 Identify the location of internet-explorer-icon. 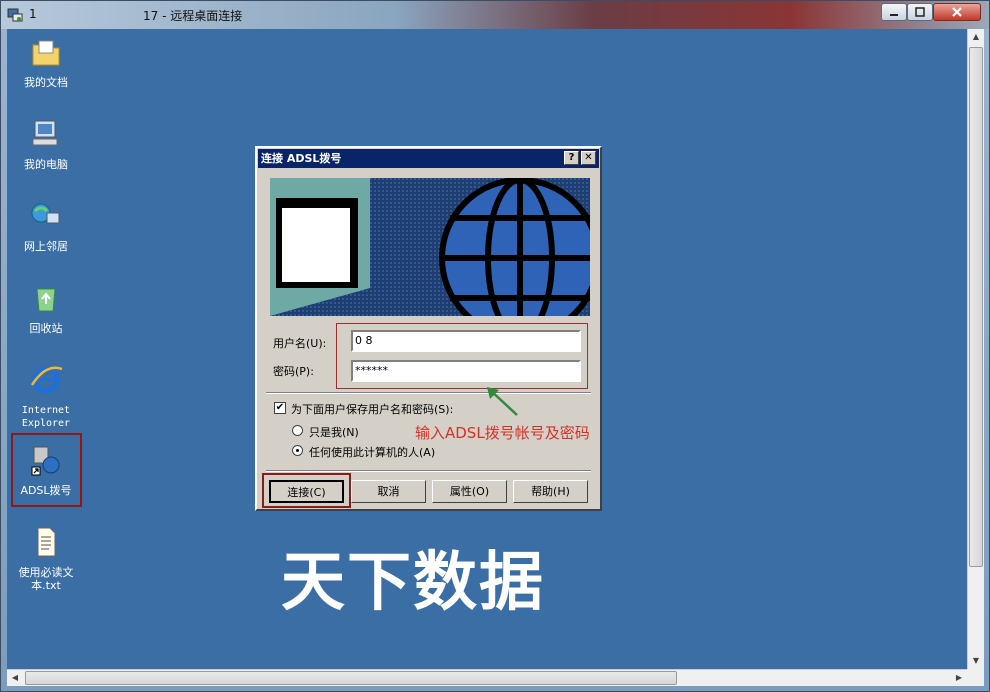
(46, 380).